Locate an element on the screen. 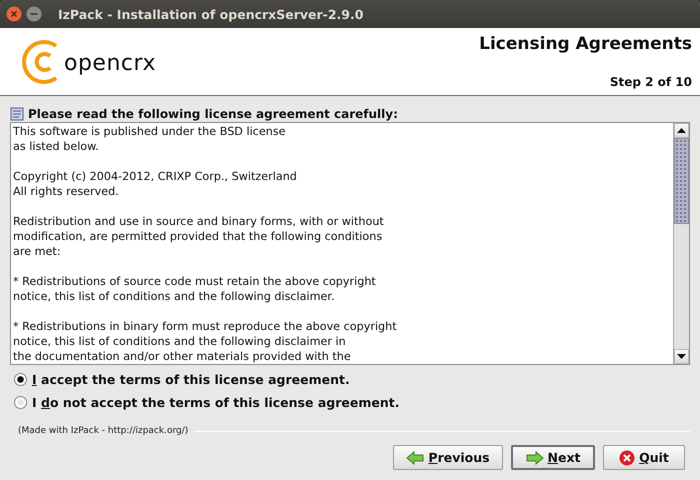  license-paragraph: Redistribution and use in source and binary forms, with or without modification, are permitted provided that the following conditions are met: is located at coordinates (199, 236).